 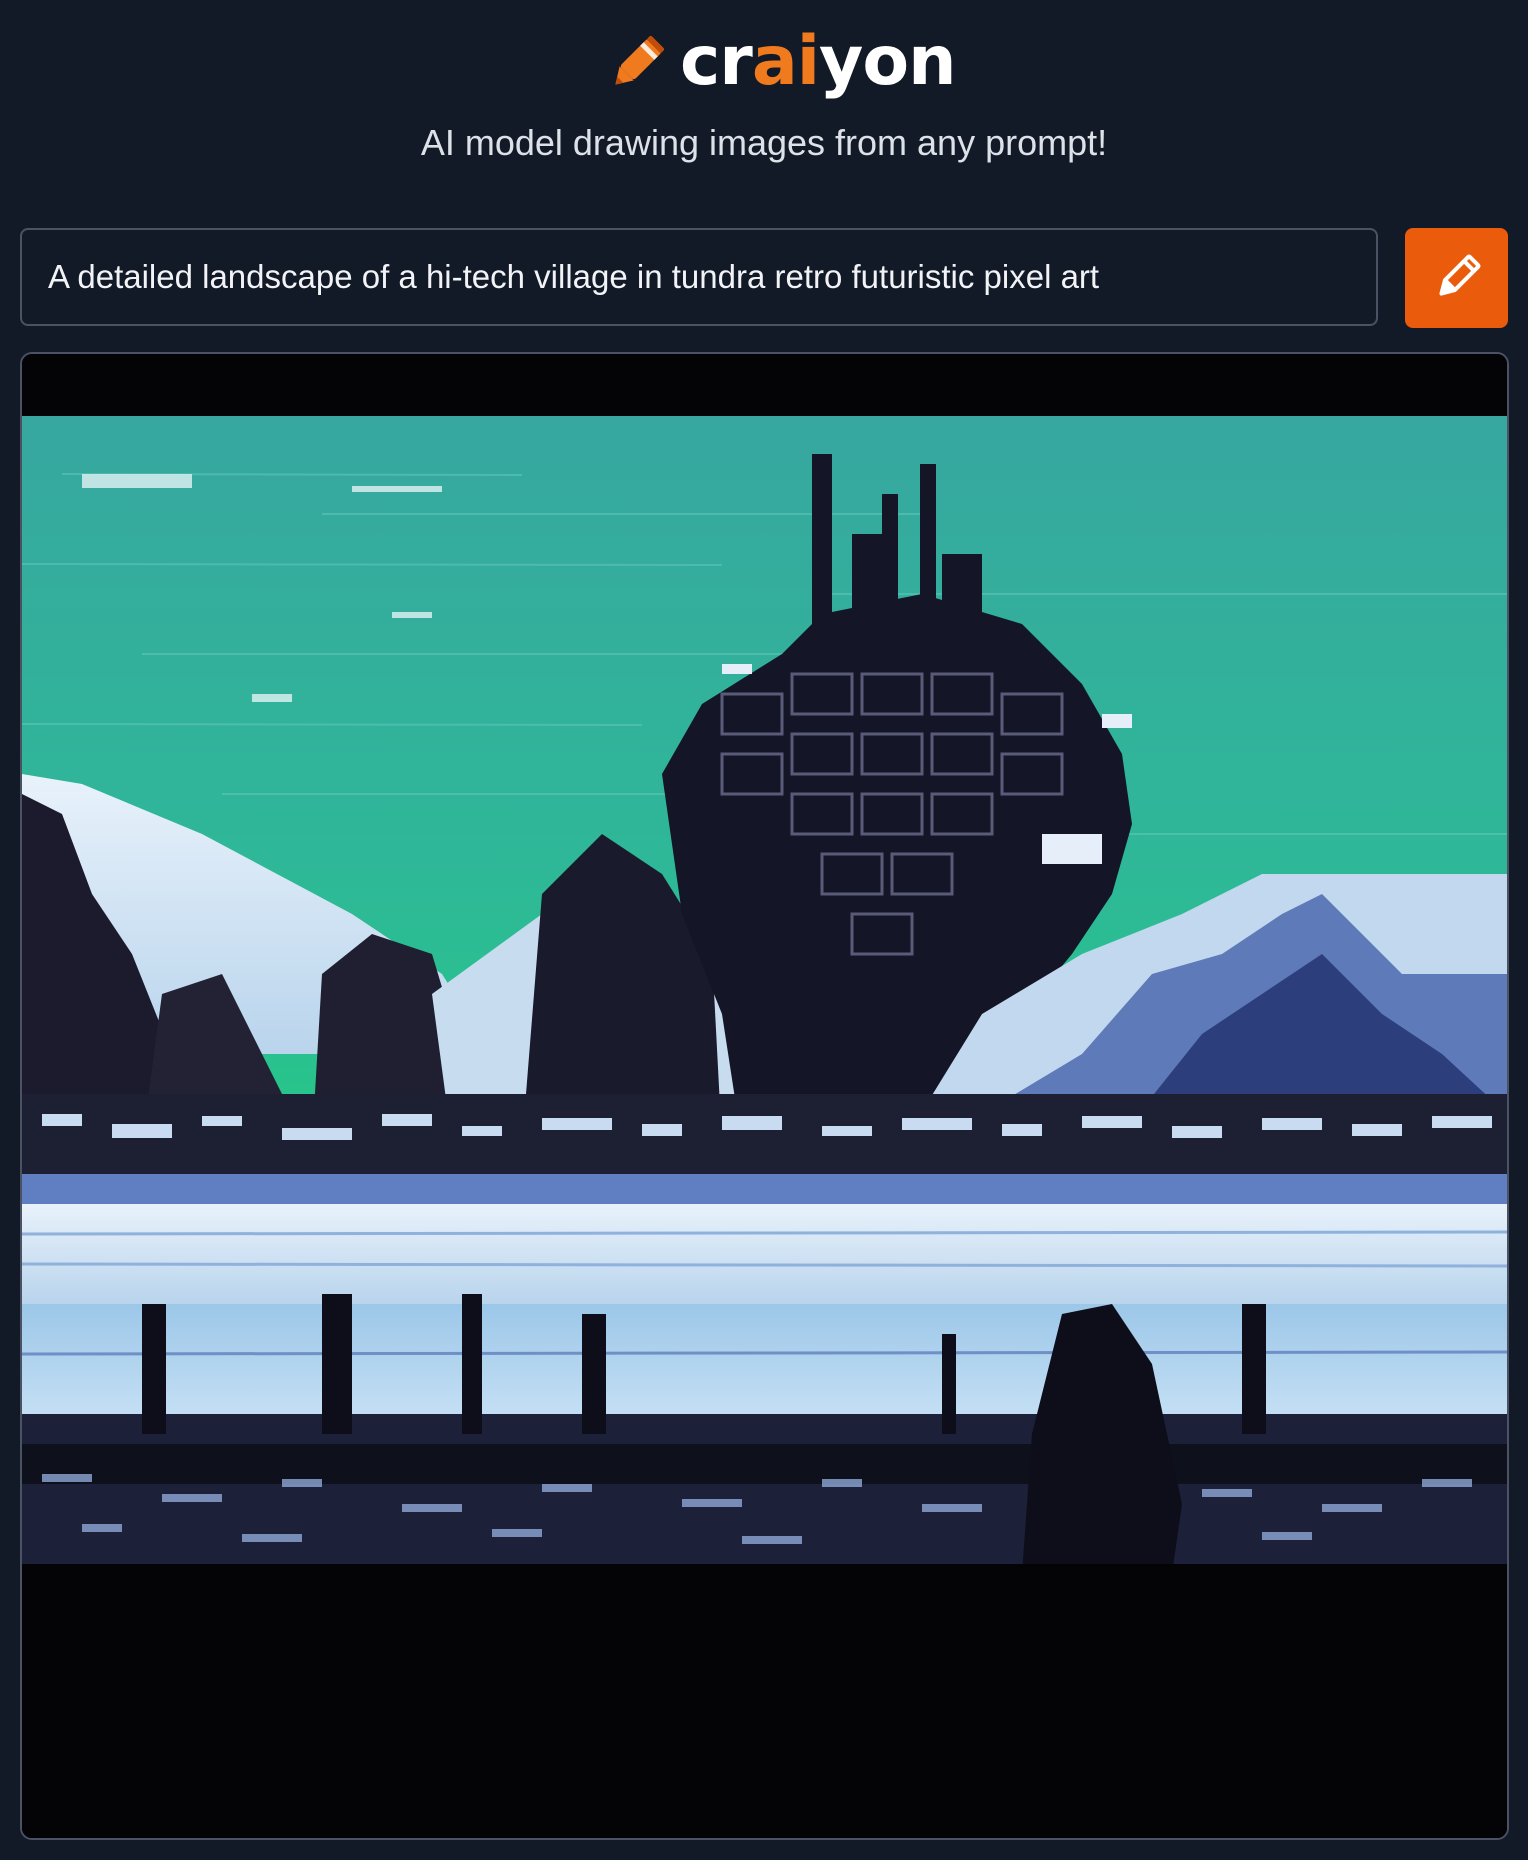 What do you see at coordinates (716, 61) in the screenshot?
I see `brand-prefix: cr` at bounding box center [716, 61].